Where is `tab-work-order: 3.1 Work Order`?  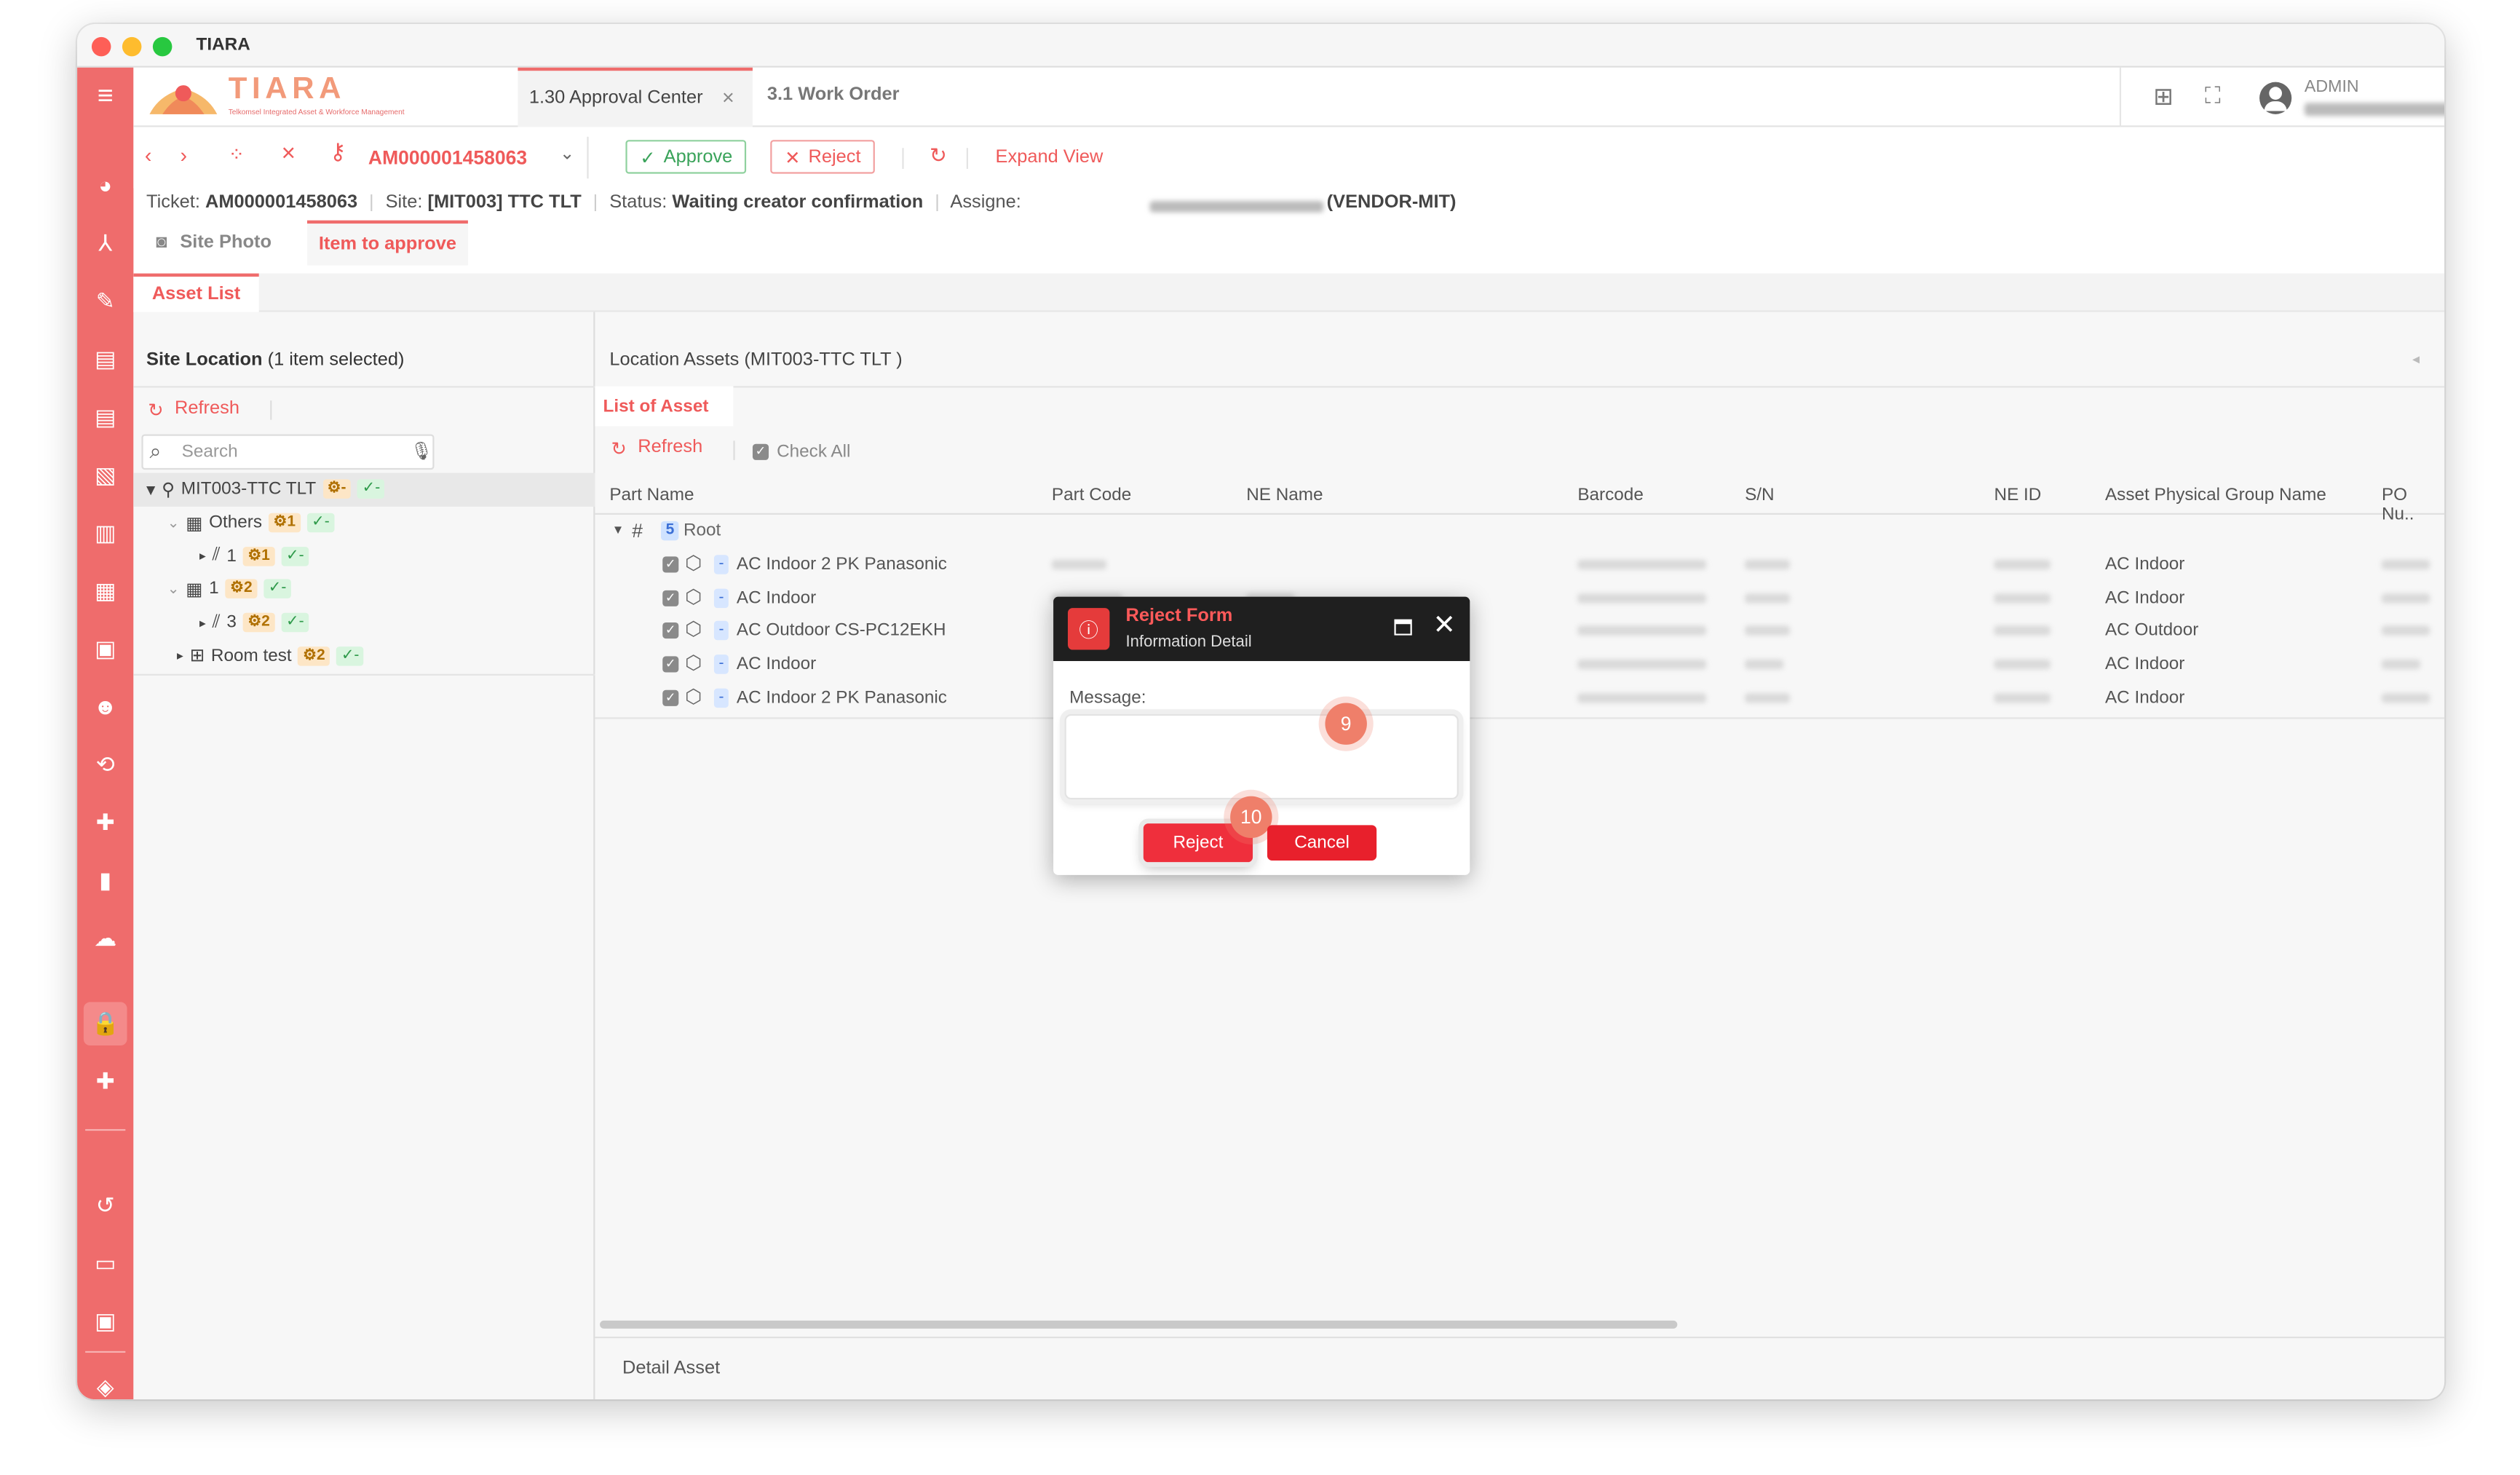 tab-work-order: 3.1 Work Order is located at coordinates (875, 98).